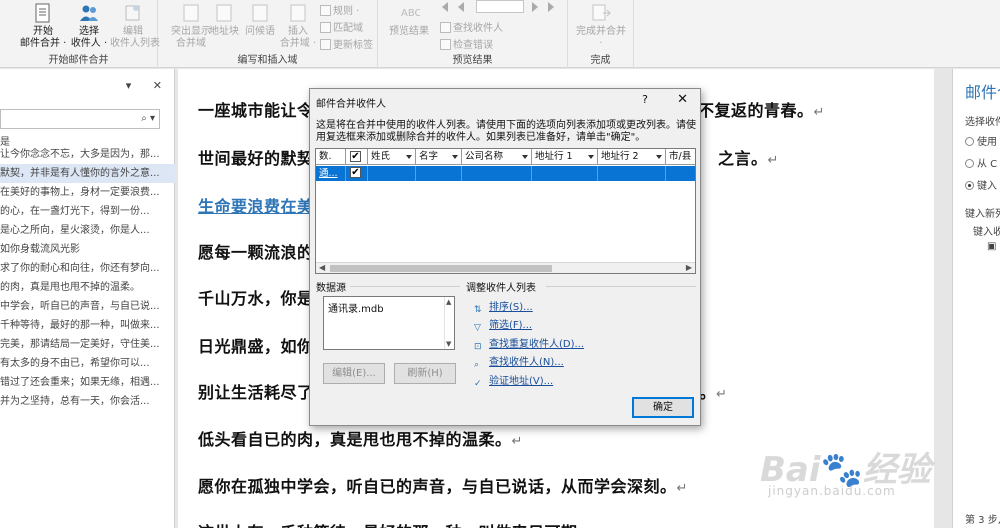 The image size is (1000, 528). I want to click on paragraph-tail: 之言。↵, so click(748, 157).